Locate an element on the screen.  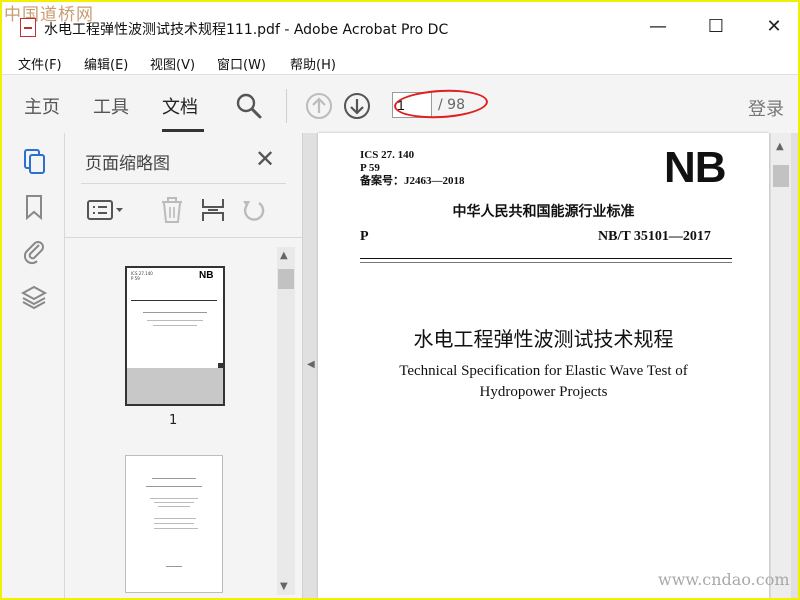
pdf-file-icon is located at coordinates (28, 27).